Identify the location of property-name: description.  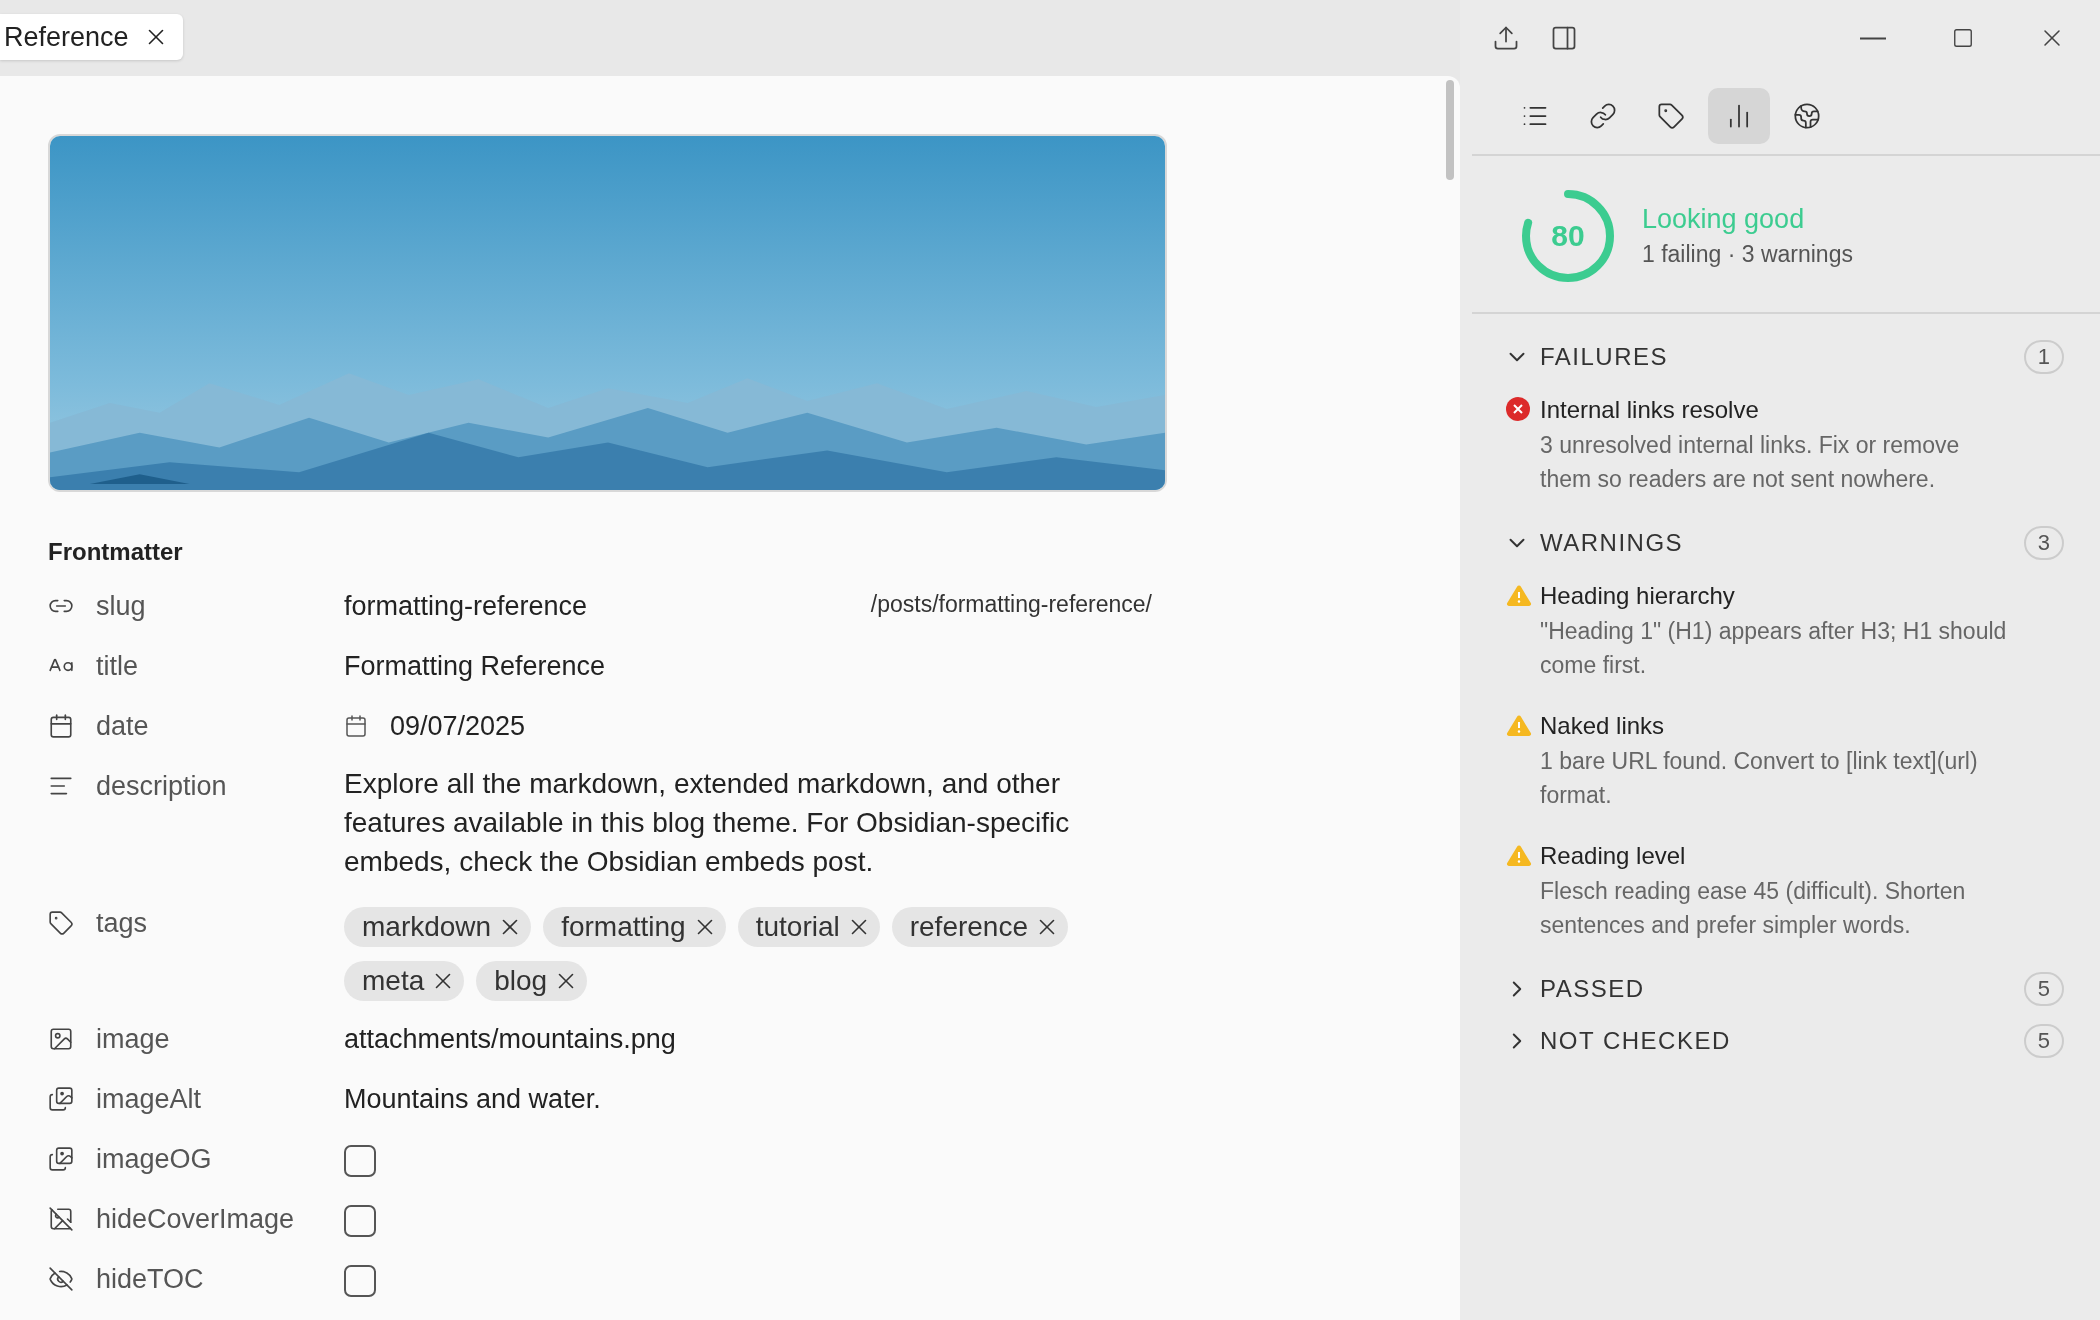
(161, 786).